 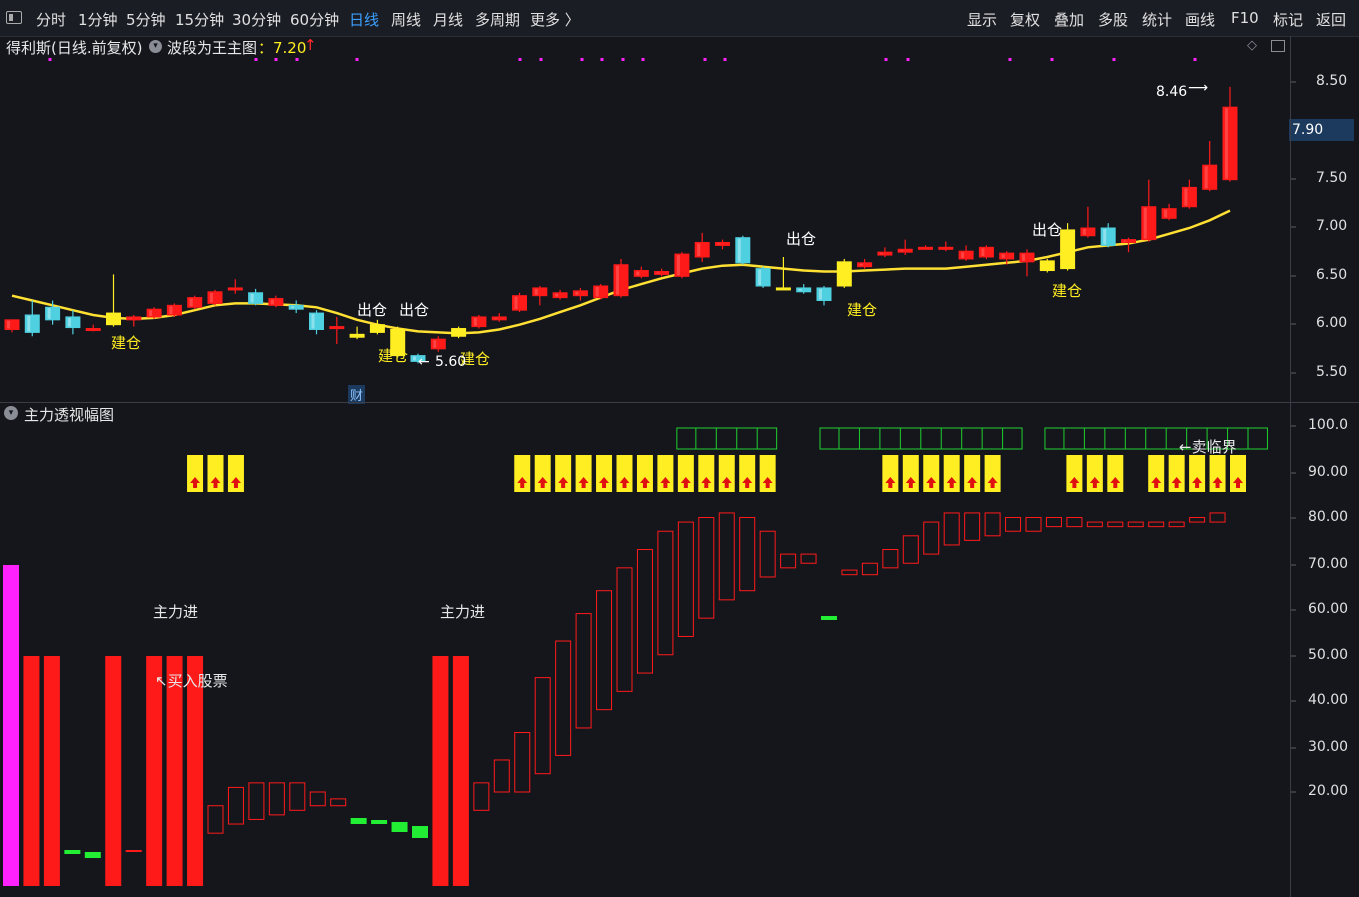 What do you see at coordinates (98, 19) in the screenshot?
I see `period-tab-1: 1分钟` at bounding box center [98, 19].